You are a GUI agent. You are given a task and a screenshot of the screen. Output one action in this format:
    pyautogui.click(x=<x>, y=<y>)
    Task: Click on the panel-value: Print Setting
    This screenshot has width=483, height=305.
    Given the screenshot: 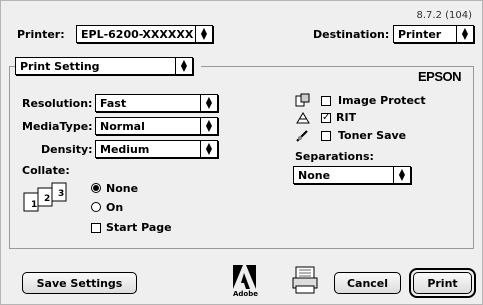 What is the action you would take?
    pyautogui.click(x=60, y=66)
    